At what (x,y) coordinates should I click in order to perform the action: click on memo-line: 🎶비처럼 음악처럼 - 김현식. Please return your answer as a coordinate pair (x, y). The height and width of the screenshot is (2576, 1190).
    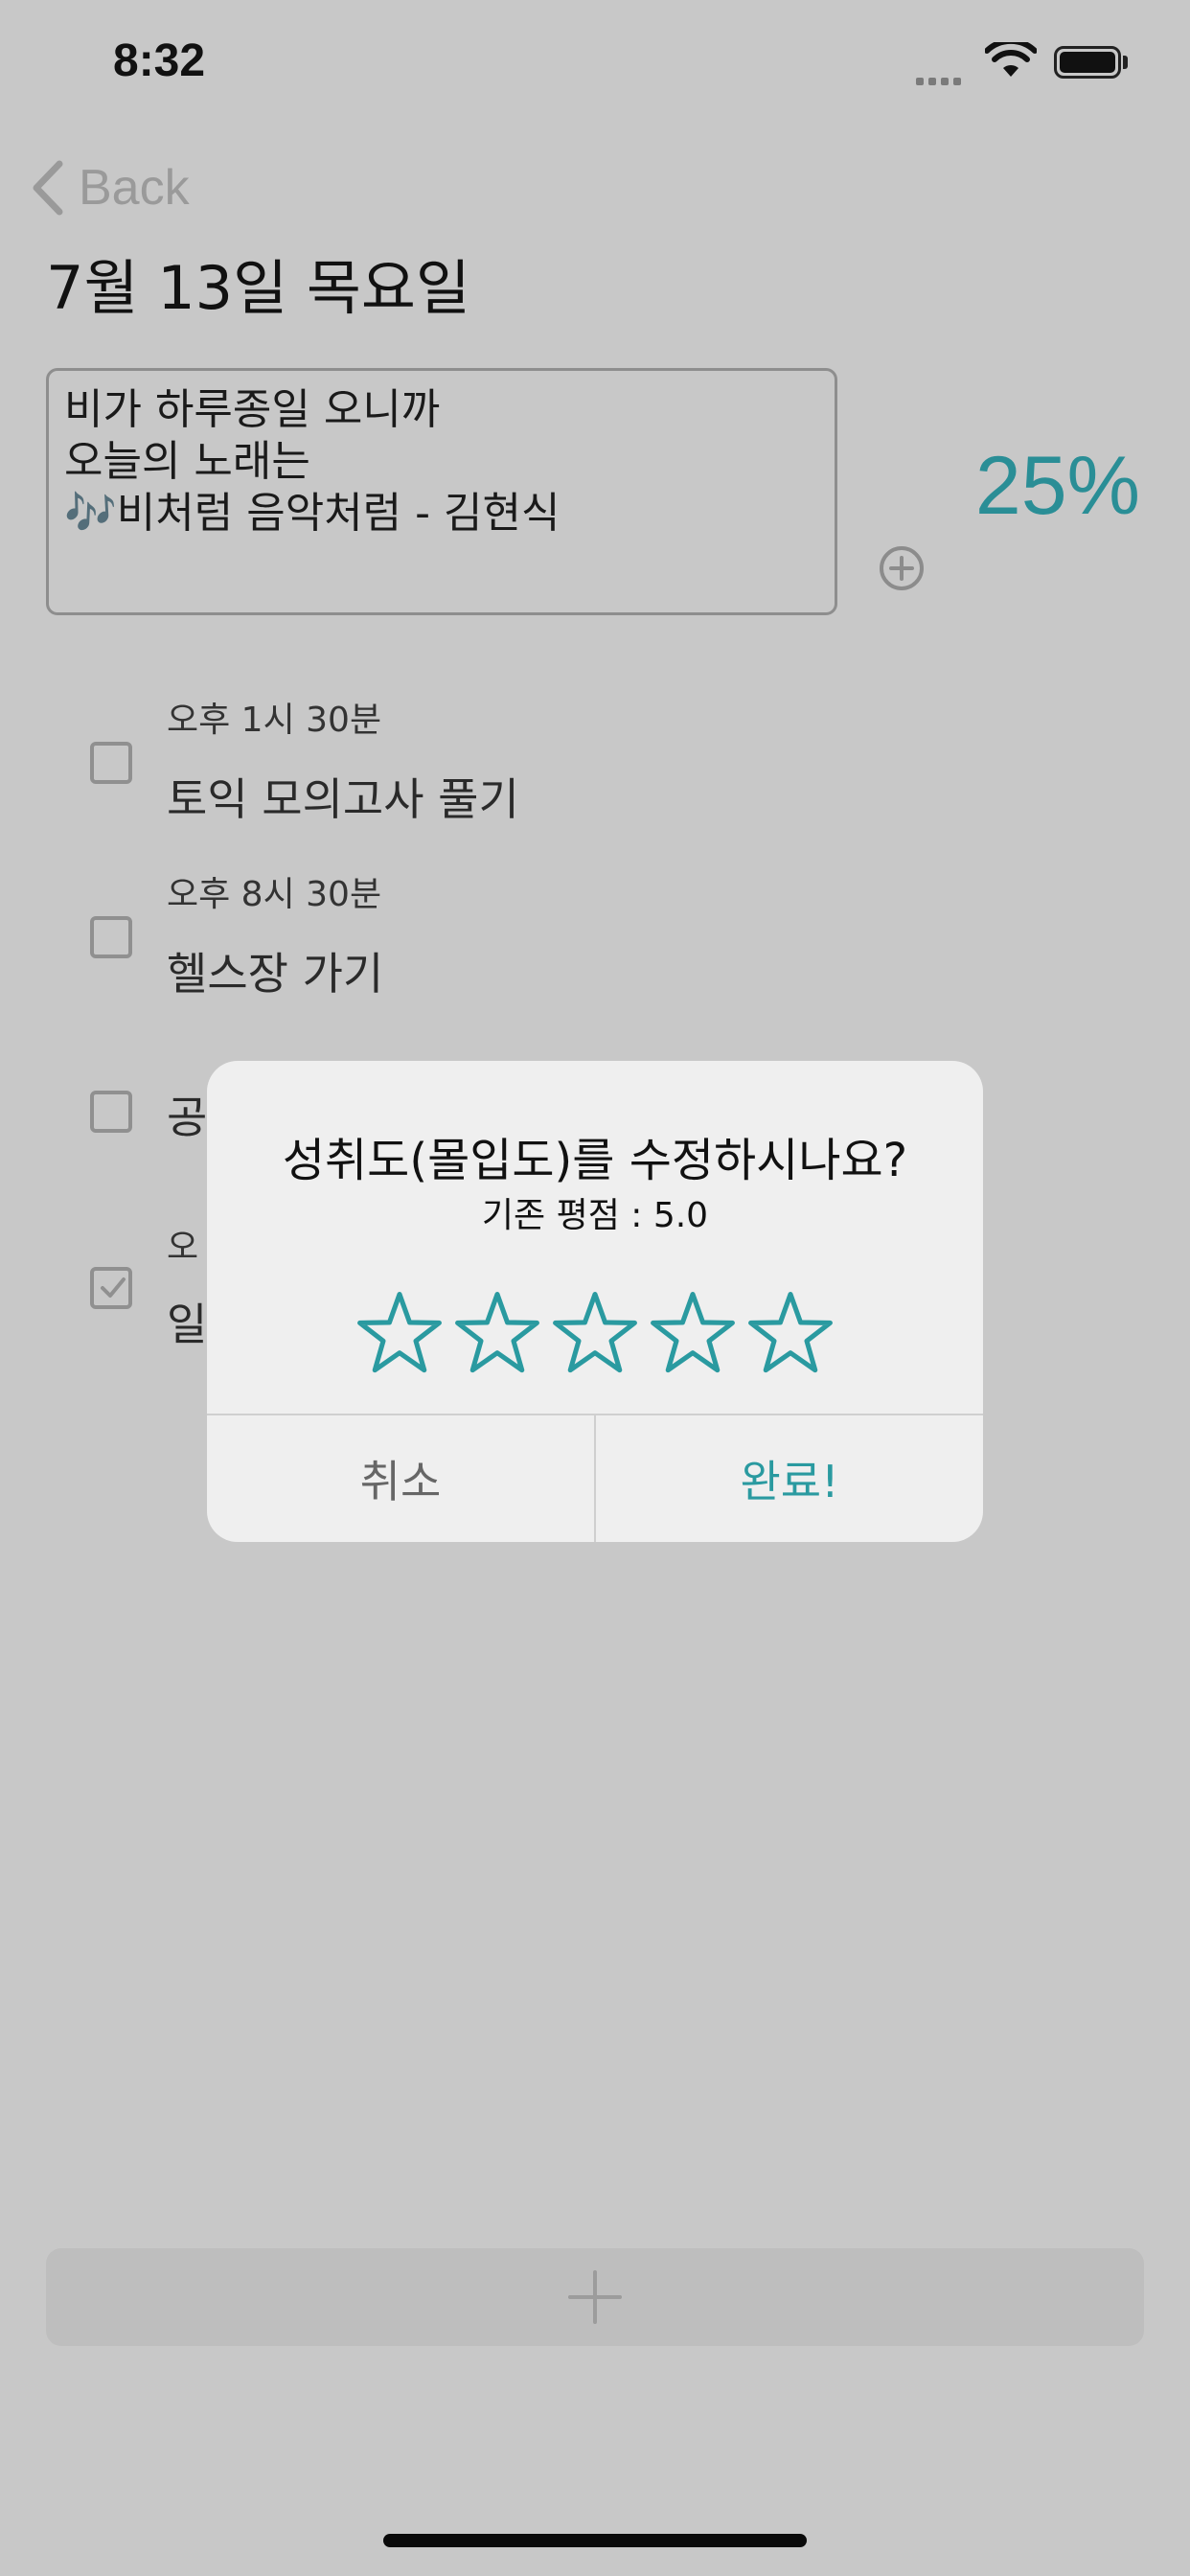
    Looking at the image, I should click on (312, 513).